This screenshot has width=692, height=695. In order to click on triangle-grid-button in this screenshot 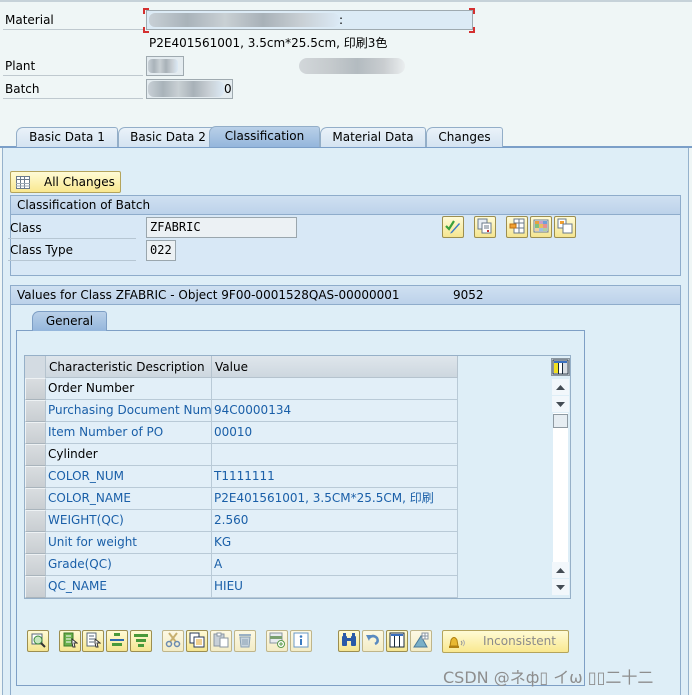, I will do `click(421, 641)`.